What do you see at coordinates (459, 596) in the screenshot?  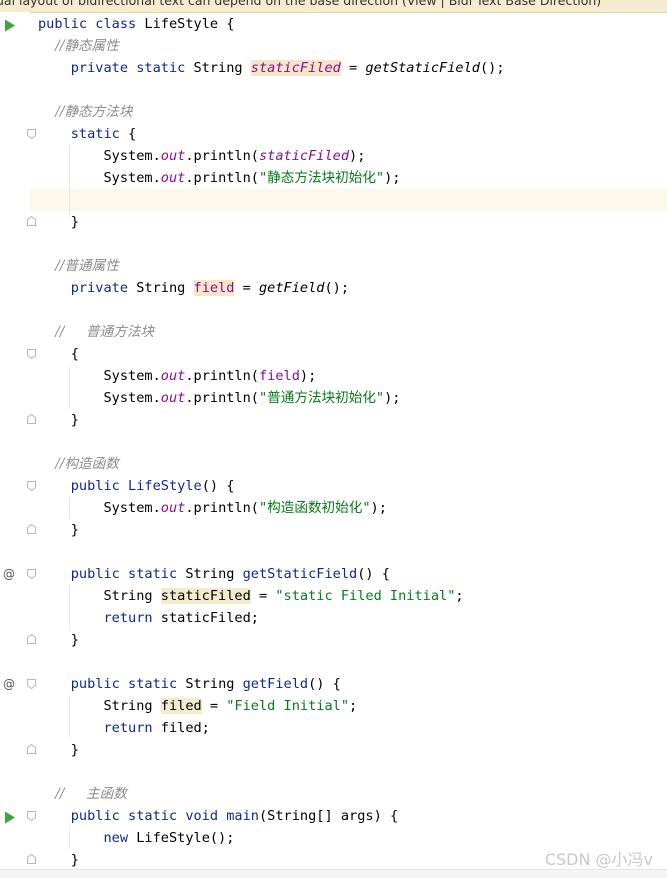 I see `code-token: ;` at bounding box center [459, 596].